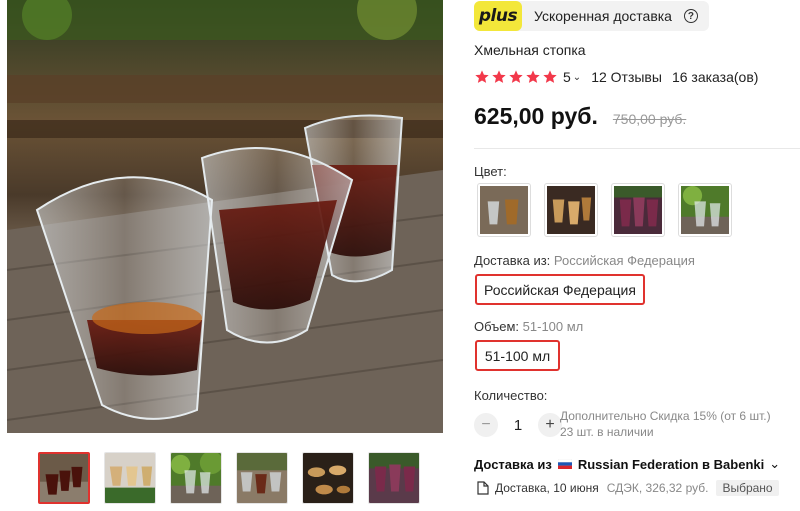 The image size is (800, 511). What do you see at coordinates (747, 488) in the screenshot?
I see `chosen-badge: Выбрано` at bounding box center [747, 488].